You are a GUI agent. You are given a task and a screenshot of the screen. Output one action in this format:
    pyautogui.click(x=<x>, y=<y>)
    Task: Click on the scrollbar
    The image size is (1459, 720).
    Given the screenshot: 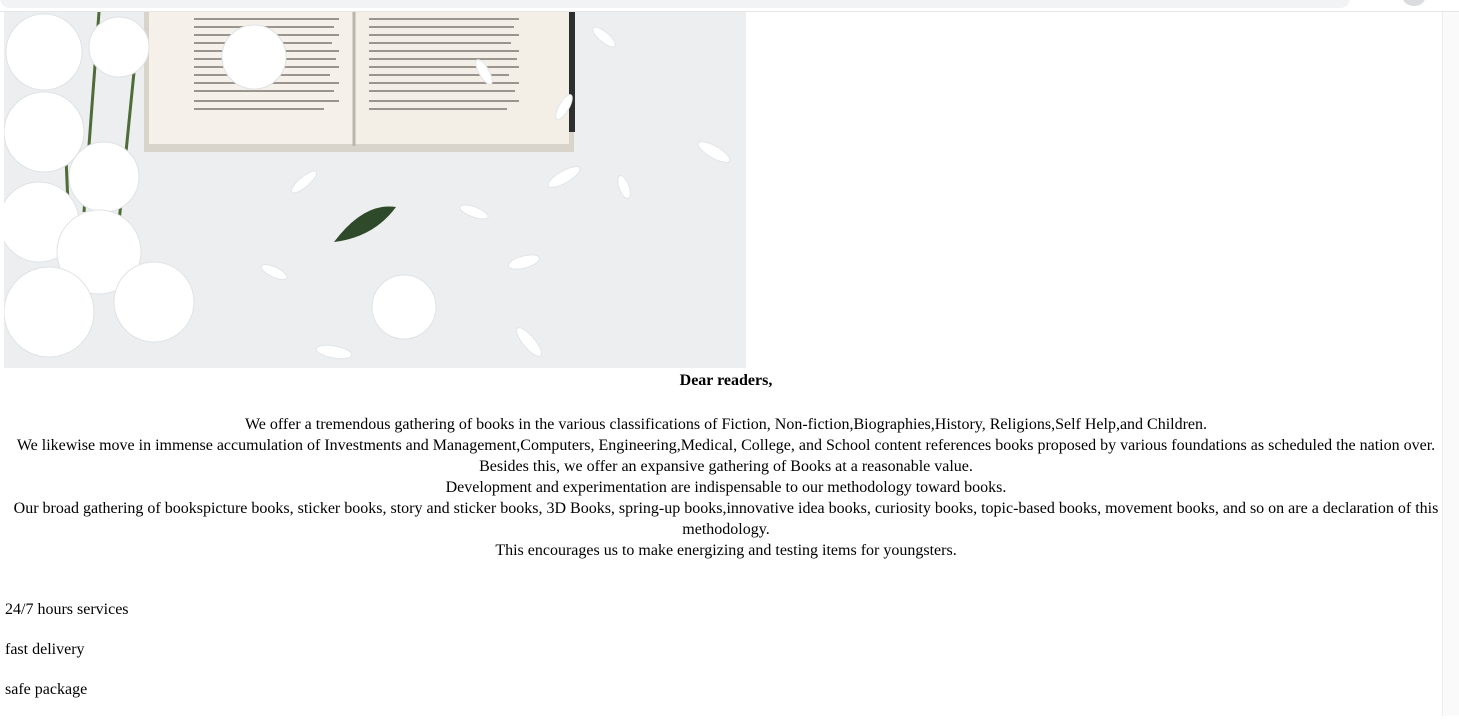 What is the action you would take?
    pyautogui.click(x=1450, y=364)
    